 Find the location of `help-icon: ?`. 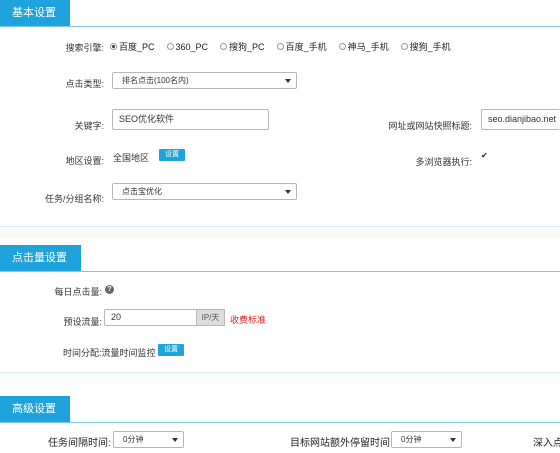

help-icon: ? is located at coordinates (109, 289).